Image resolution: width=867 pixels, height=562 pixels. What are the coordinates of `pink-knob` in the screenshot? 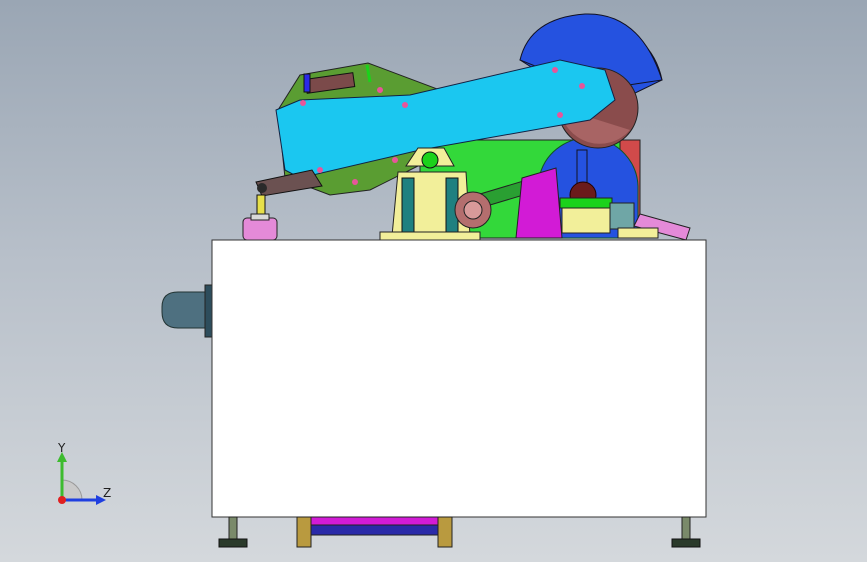 It's located at (260, 227).